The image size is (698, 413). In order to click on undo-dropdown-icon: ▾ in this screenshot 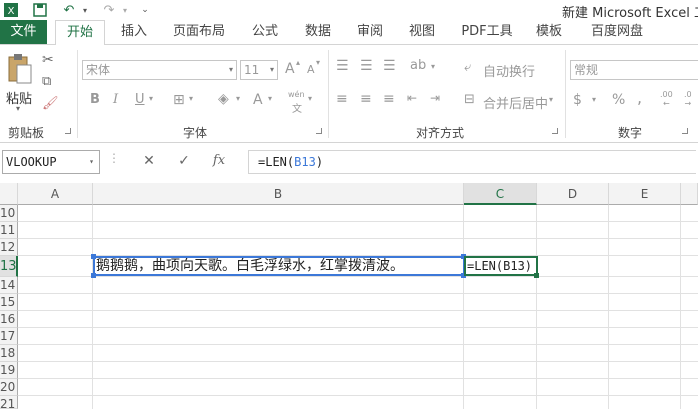, I will do `click(85, 10)`.